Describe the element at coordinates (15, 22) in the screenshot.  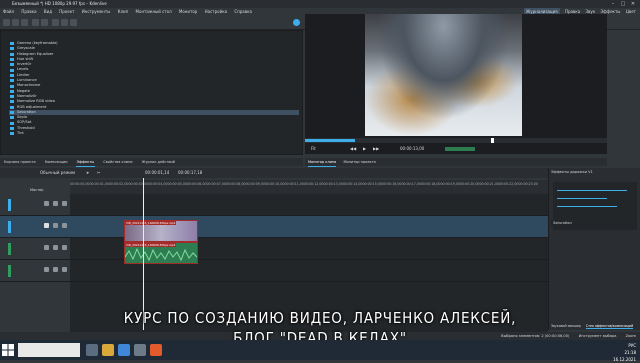
I see `open-folder-icon` at that location.